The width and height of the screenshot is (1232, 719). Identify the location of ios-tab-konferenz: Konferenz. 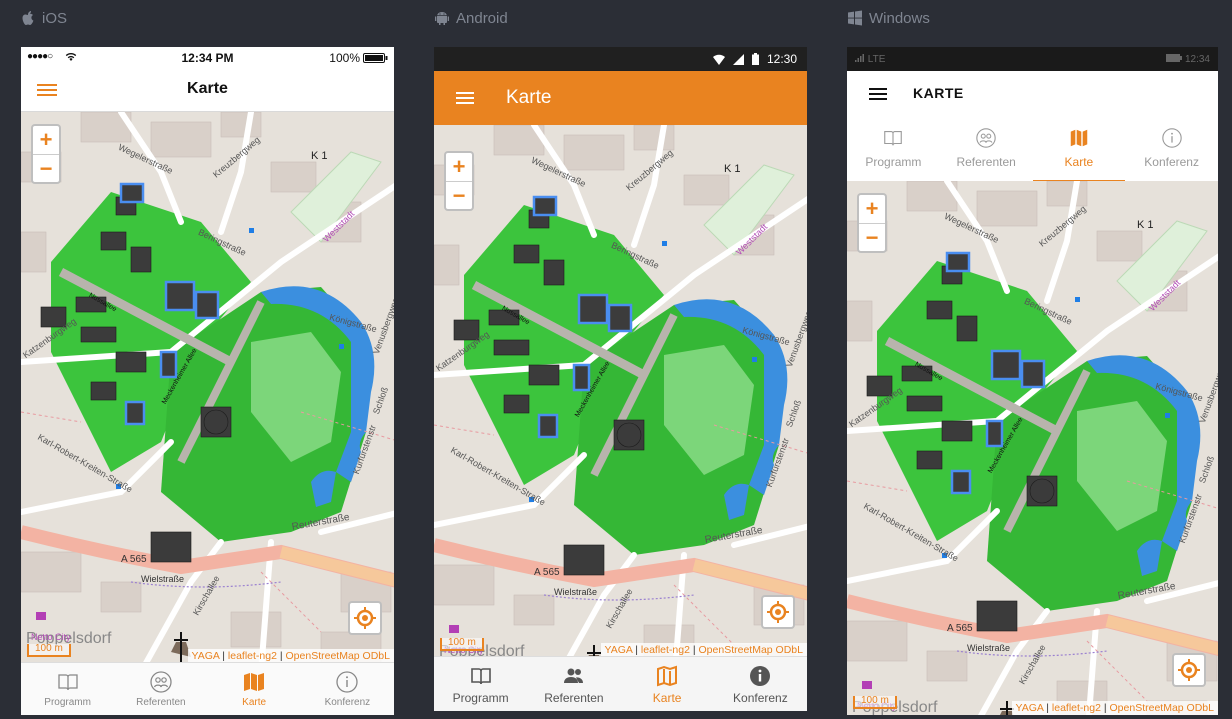
(347, 689).